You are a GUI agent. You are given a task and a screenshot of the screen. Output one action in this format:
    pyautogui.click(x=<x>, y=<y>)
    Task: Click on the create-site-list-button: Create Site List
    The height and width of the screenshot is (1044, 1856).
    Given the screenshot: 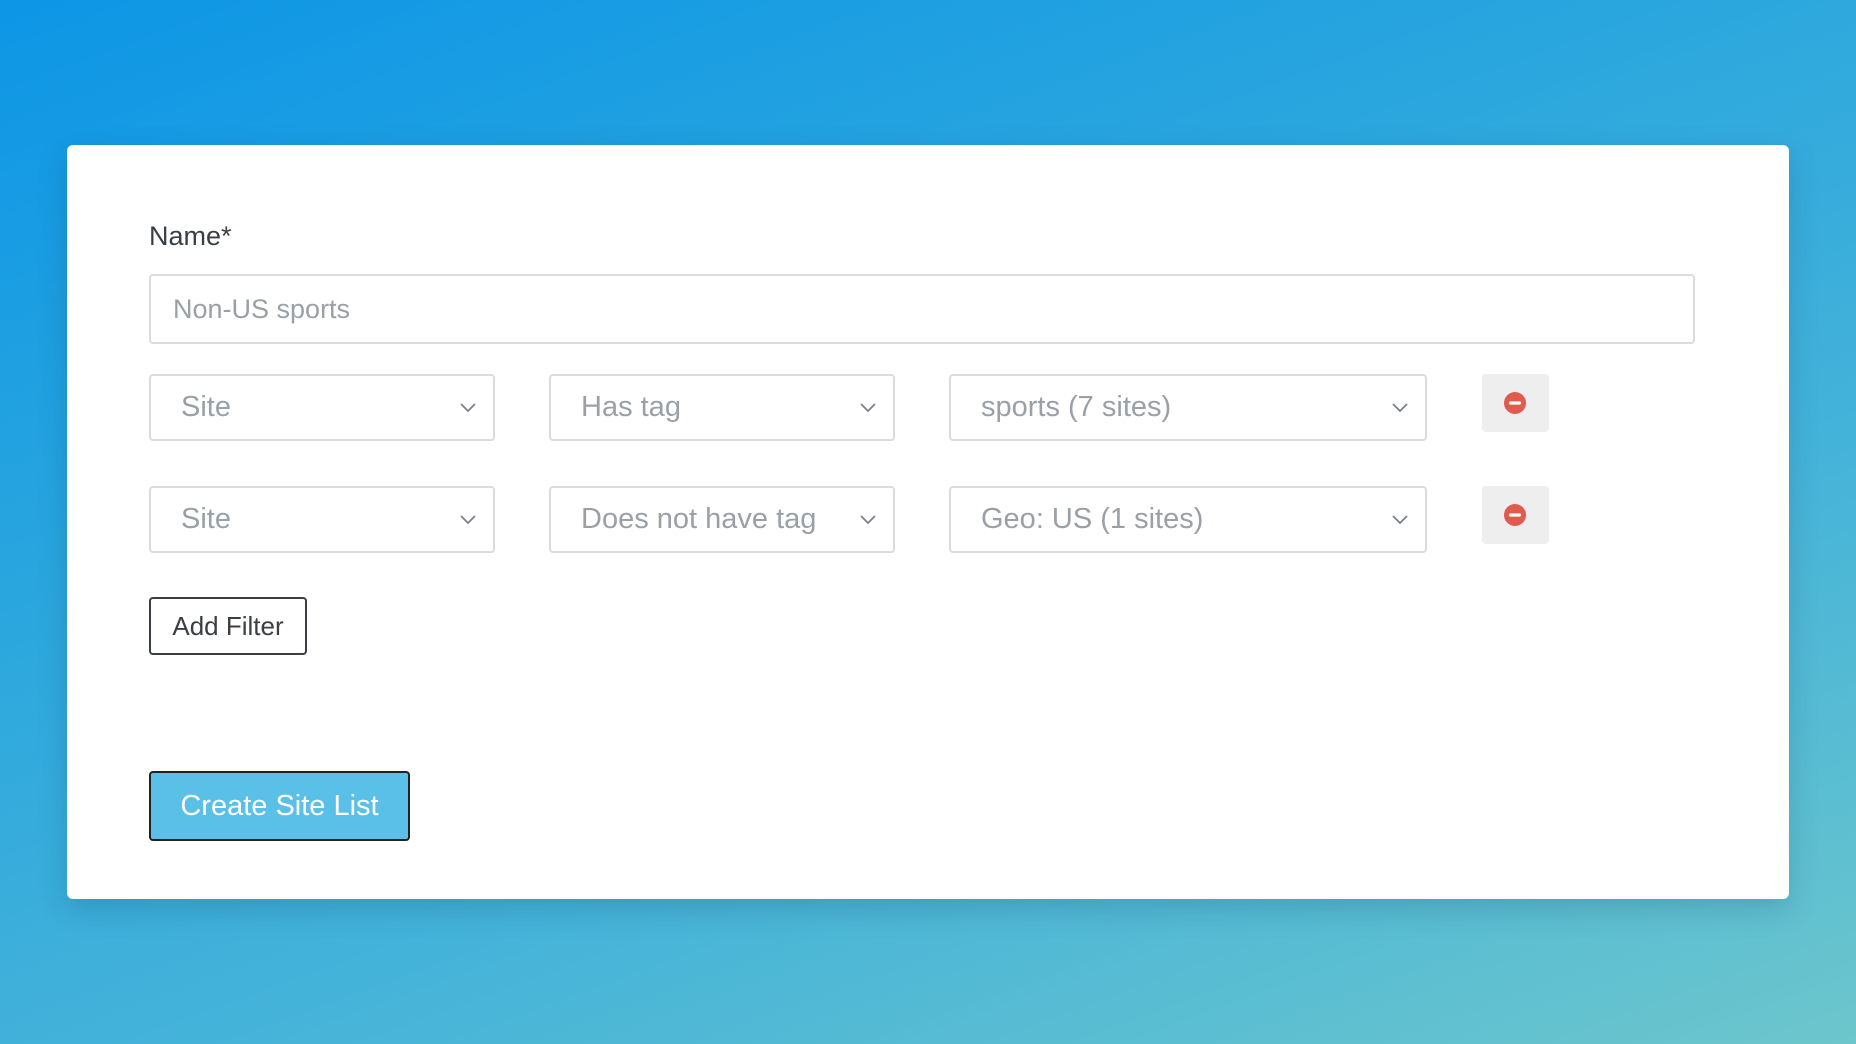 What is the action you would take?
    pyautogui.click(x=279, y=806)
    